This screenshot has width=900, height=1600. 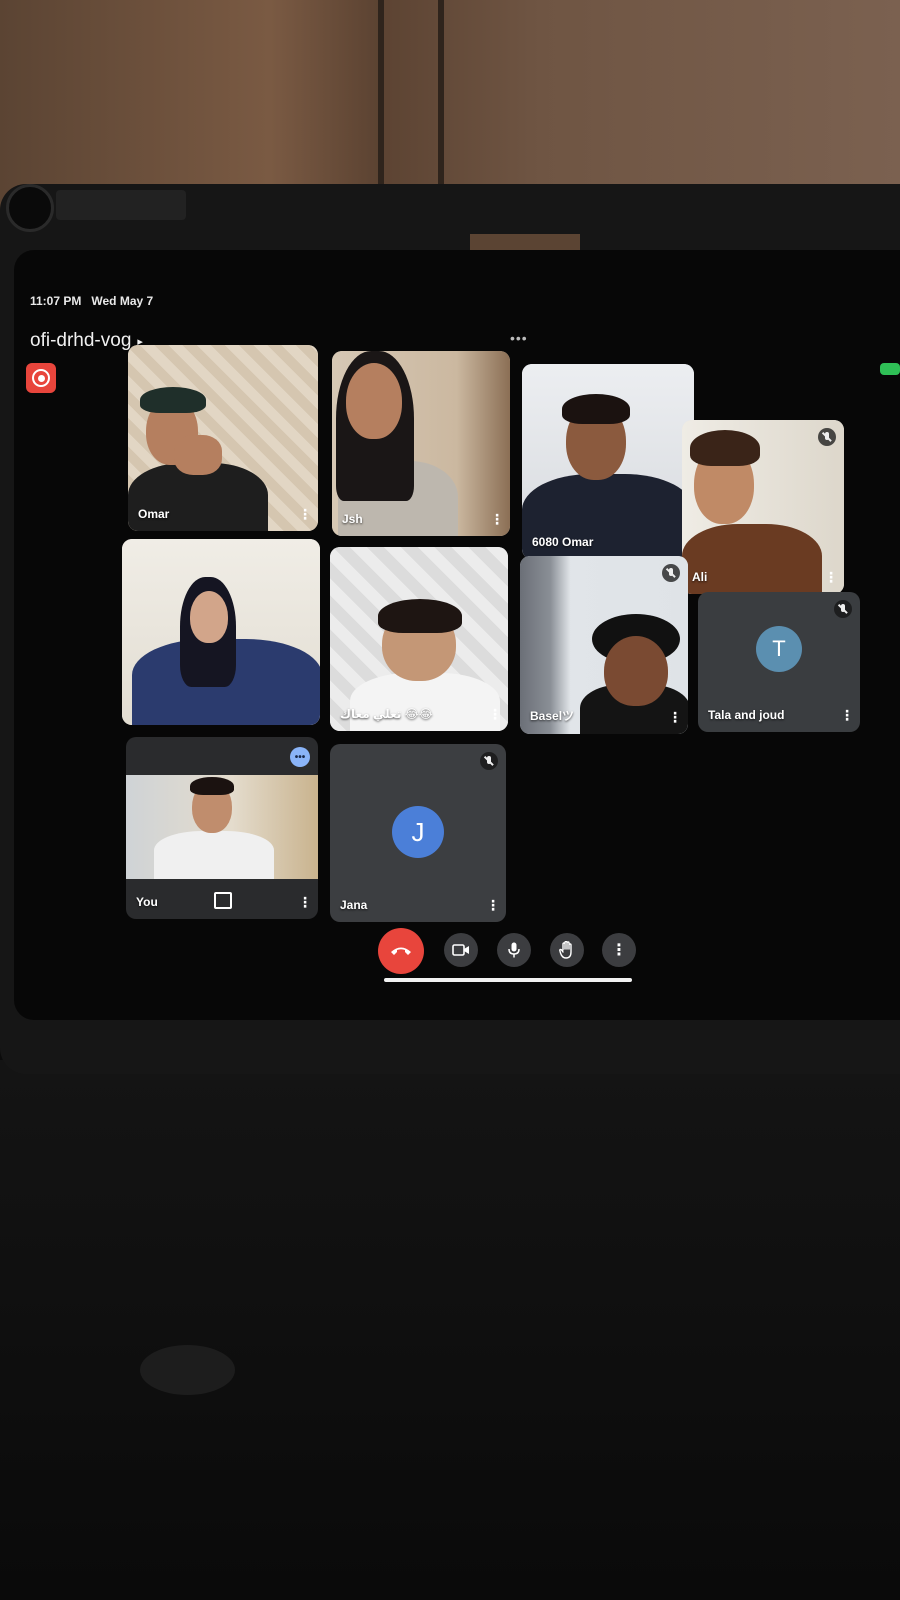 I want to click on participant-tile-hijab, so click(x=221, y=632).